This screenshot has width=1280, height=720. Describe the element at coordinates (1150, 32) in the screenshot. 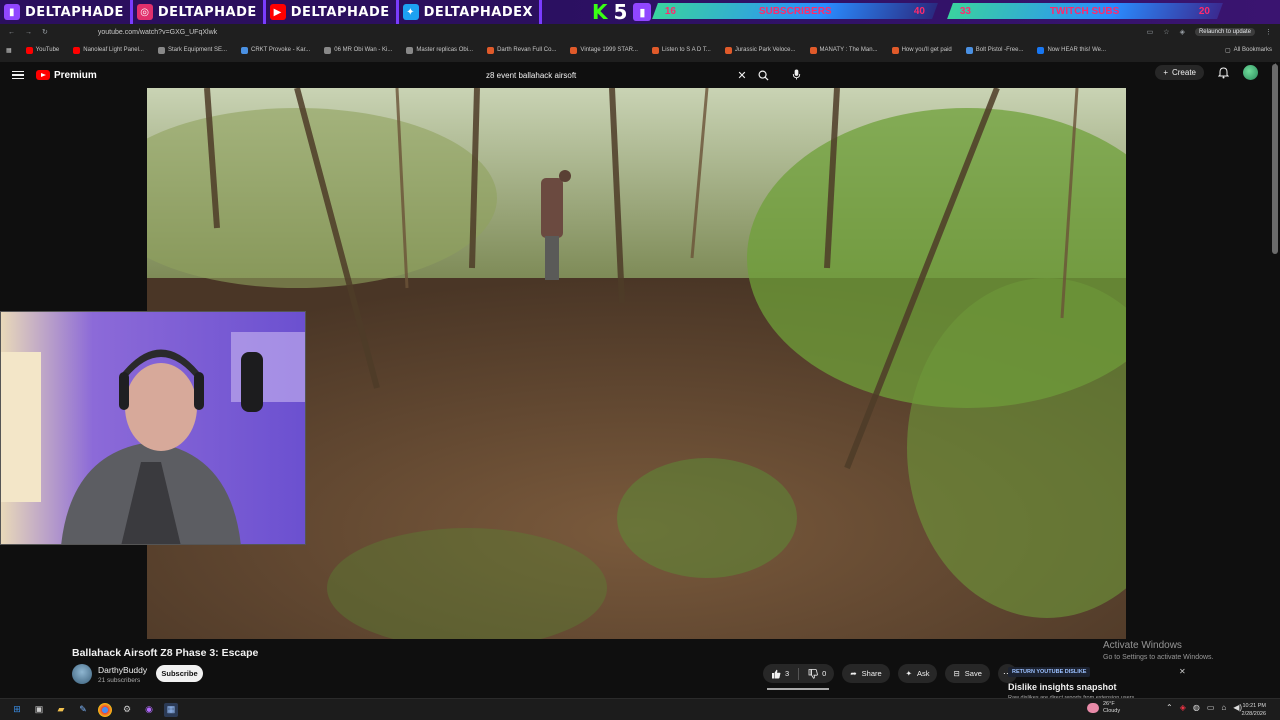

I see `cast-icon: ▭` at that location.